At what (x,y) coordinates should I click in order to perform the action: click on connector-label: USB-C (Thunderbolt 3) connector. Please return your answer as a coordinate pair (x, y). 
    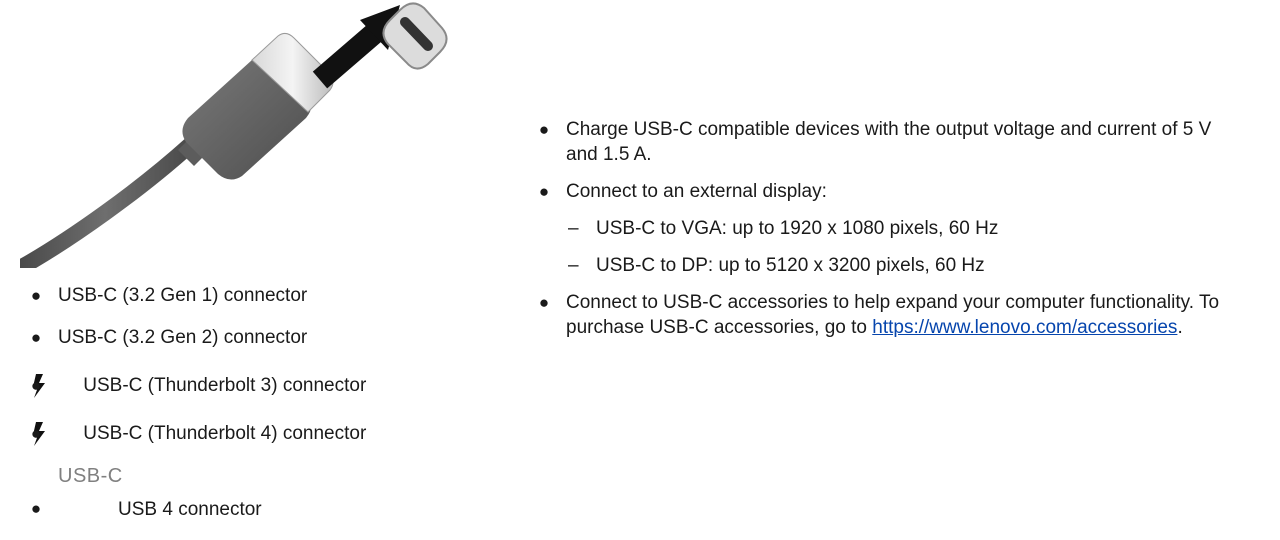
    Looking at the image, I should click on (225, 385).